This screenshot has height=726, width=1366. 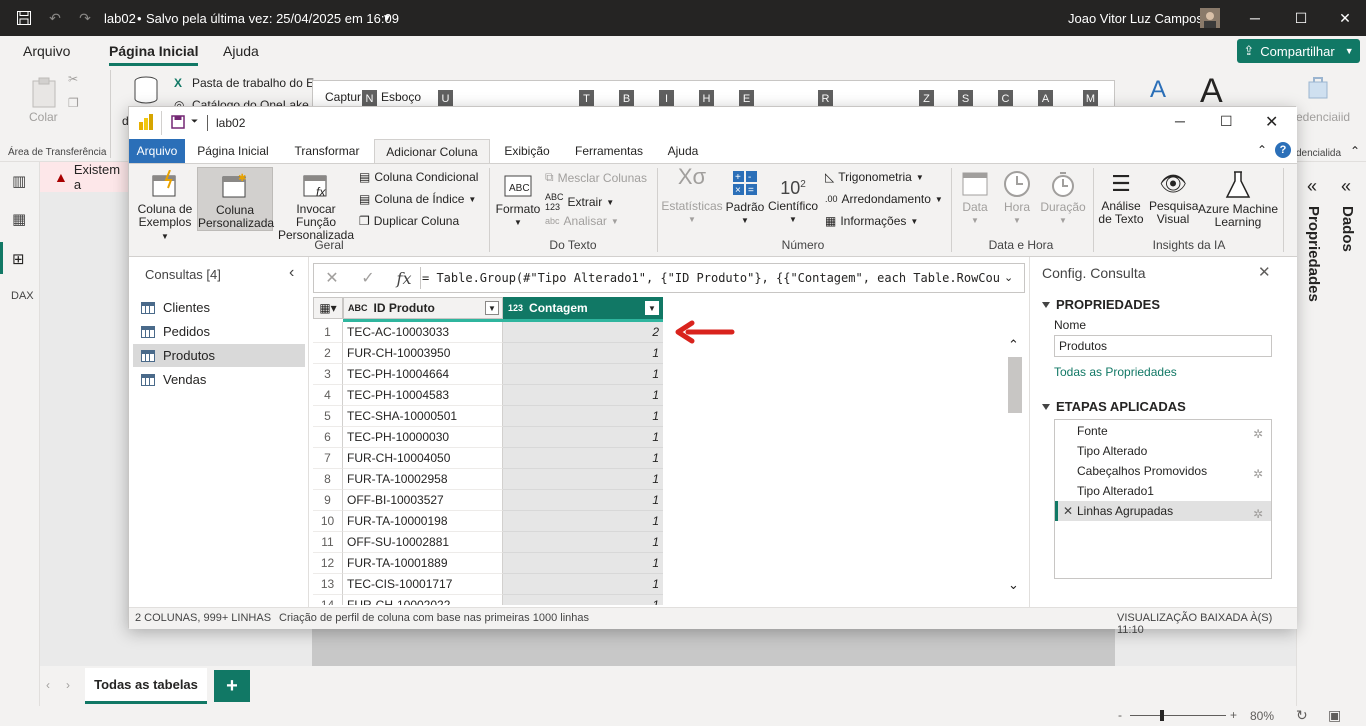 I want to click on keytip-h: H, so click(x=706, y=98).